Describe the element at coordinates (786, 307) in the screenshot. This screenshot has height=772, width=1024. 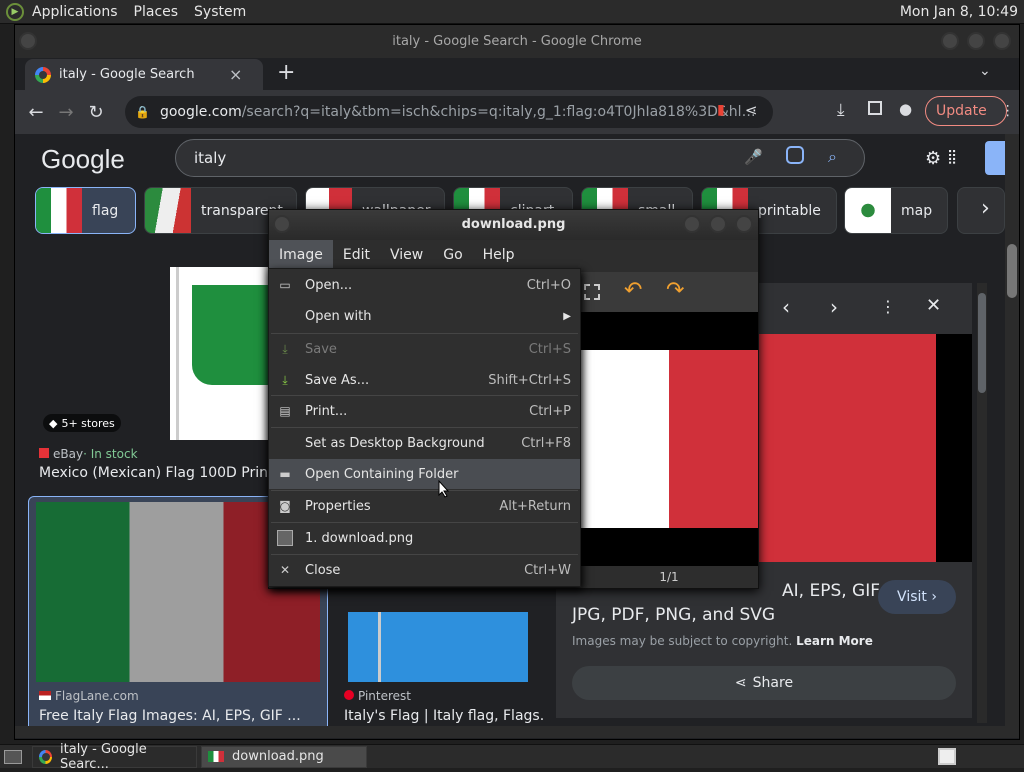
I see `preview-prev-icon: ‹` at that location.